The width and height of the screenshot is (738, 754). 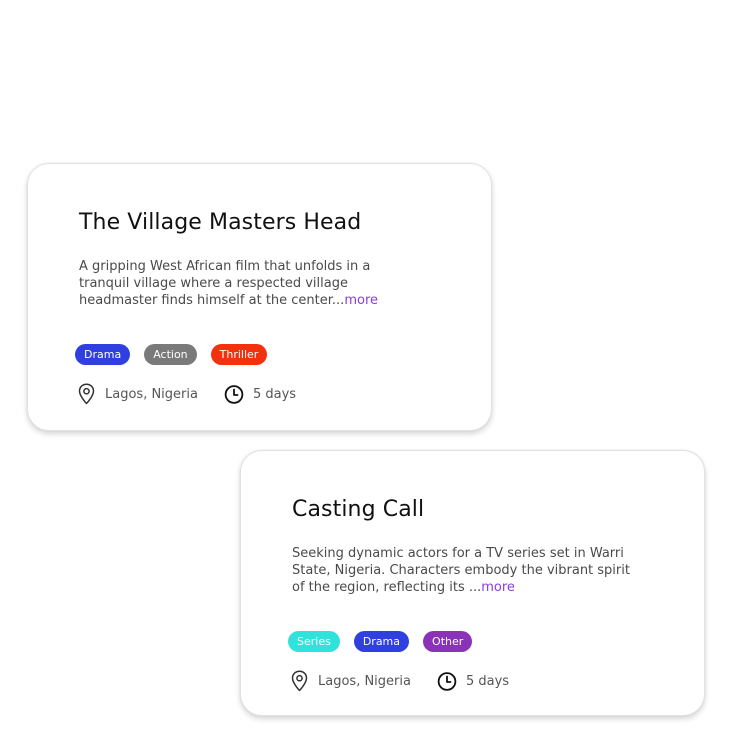 I want to click on card-title: The Village Masters Head, so click(x=220, y=222).